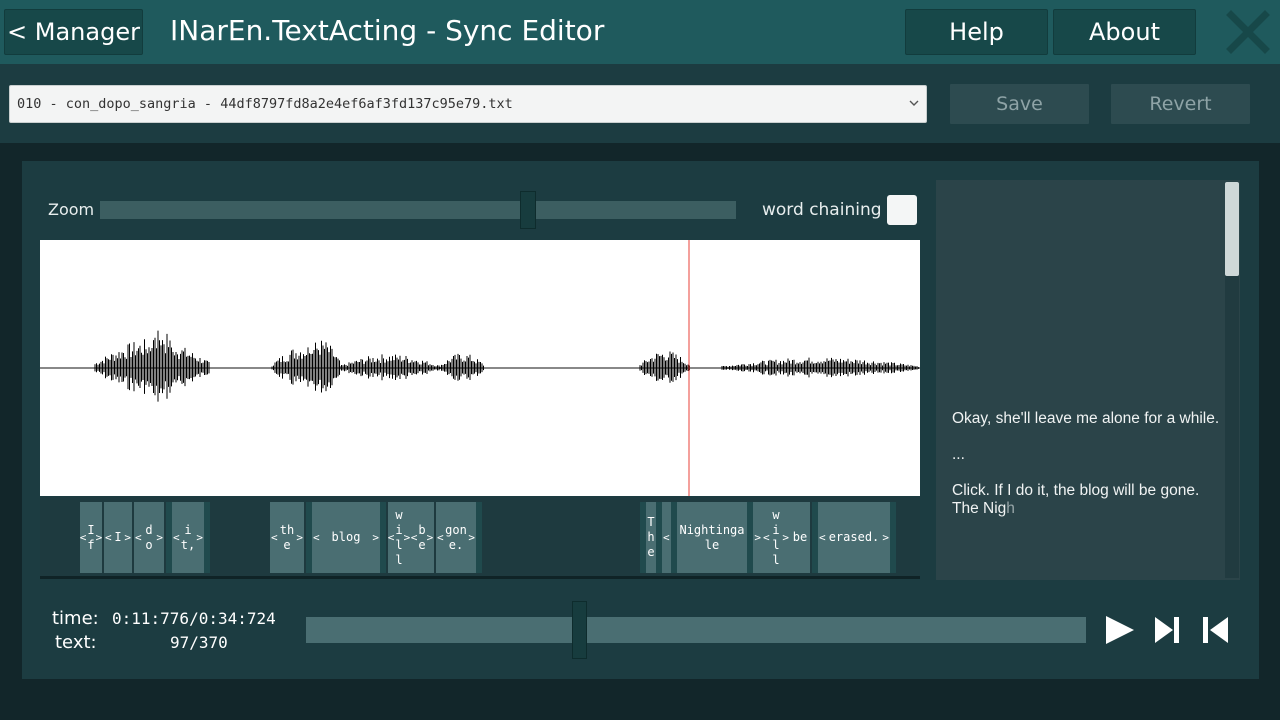  I want to click on word-segment: < be >, so click(422, 537).